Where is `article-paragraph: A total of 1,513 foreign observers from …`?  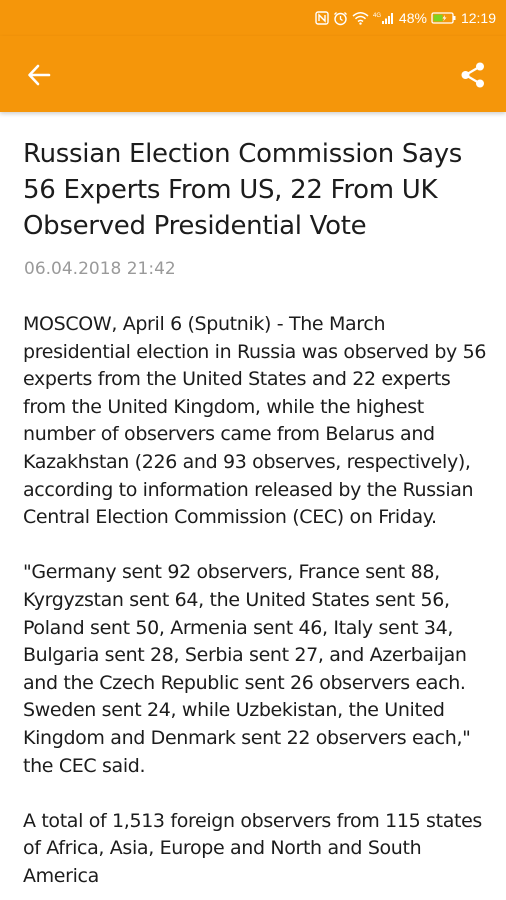
article-paragraph: A total of 1,513 foreign observers from … is located at coordinates (252, 848).